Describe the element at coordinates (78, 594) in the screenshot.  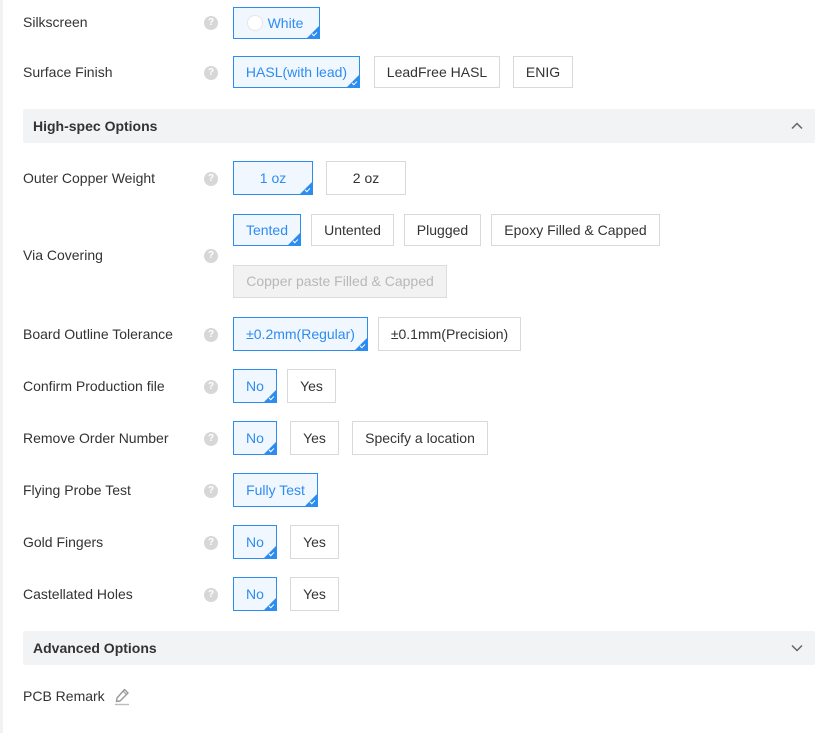
I see `castellated-holes-label: Castellated Holes` at that location.